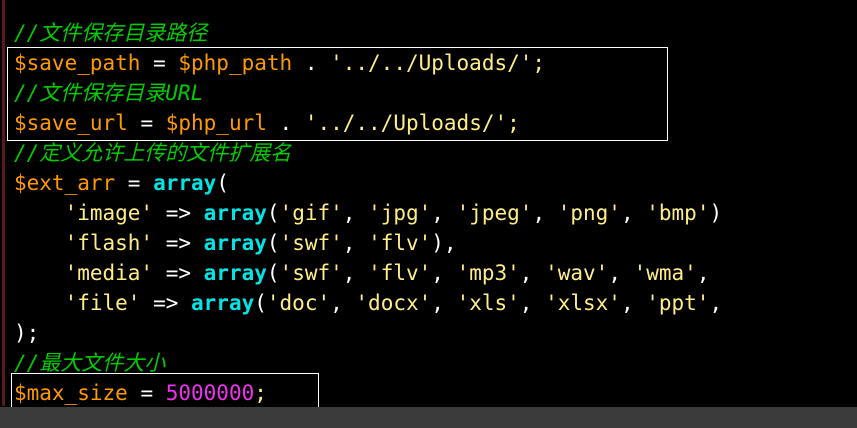  What do you see at coordinates (488, 273) in the screenshot?
I see `string-token: 'mp3'` at bounding box center [488, 273].